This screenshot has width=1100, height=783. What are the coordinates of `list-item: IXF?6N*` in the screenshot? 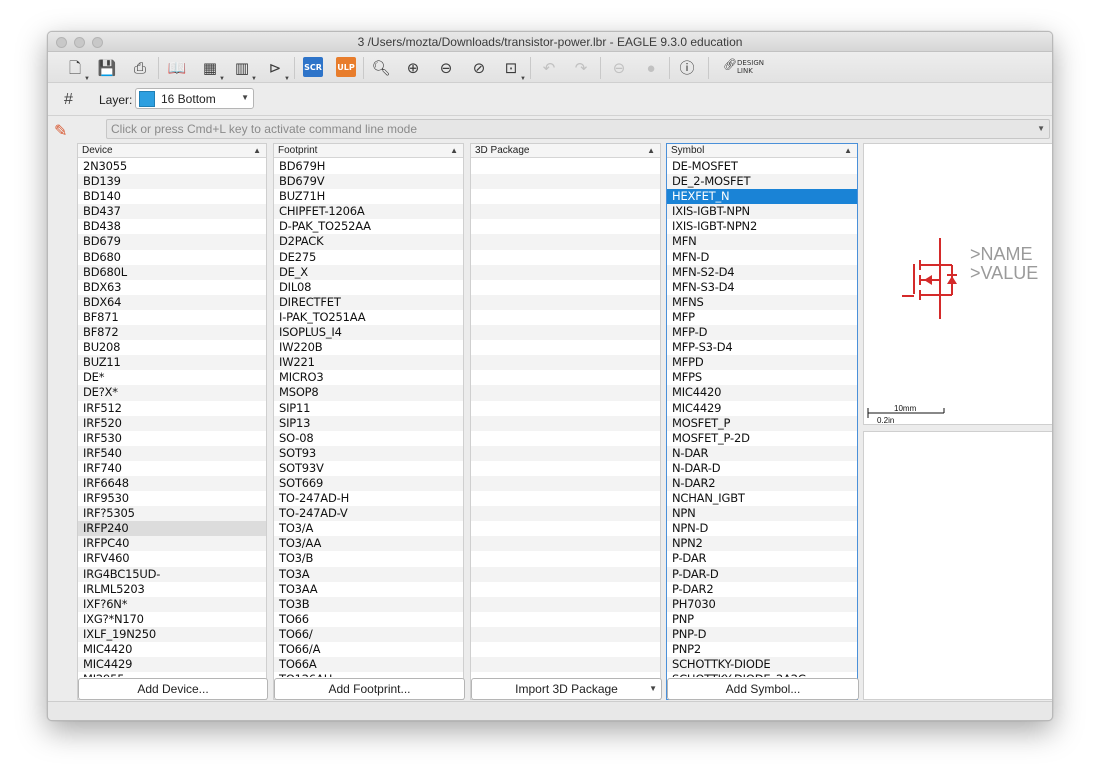 It's located at (172, 604).